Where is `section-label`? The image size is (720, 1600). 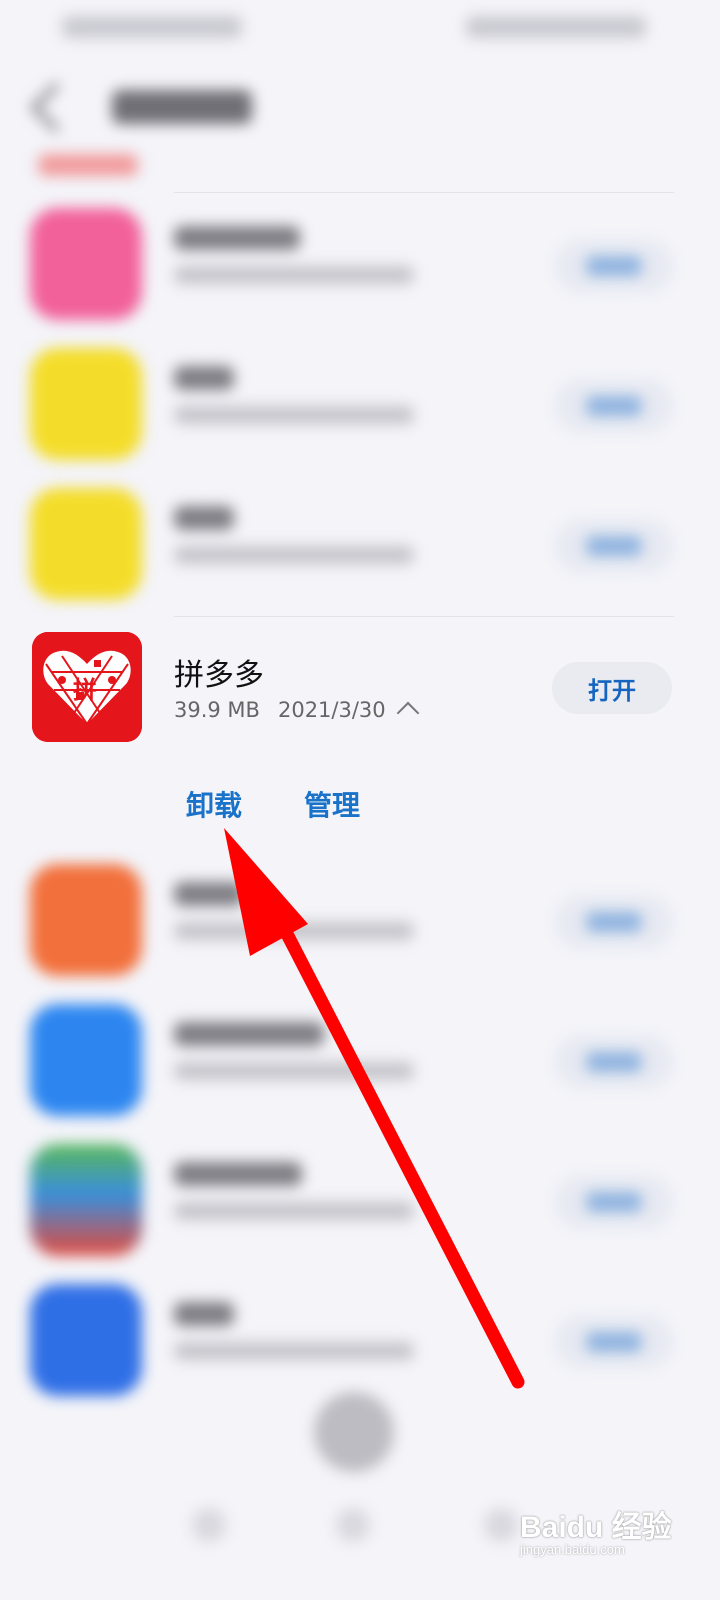 section-label is located at coordinates (88, 165).